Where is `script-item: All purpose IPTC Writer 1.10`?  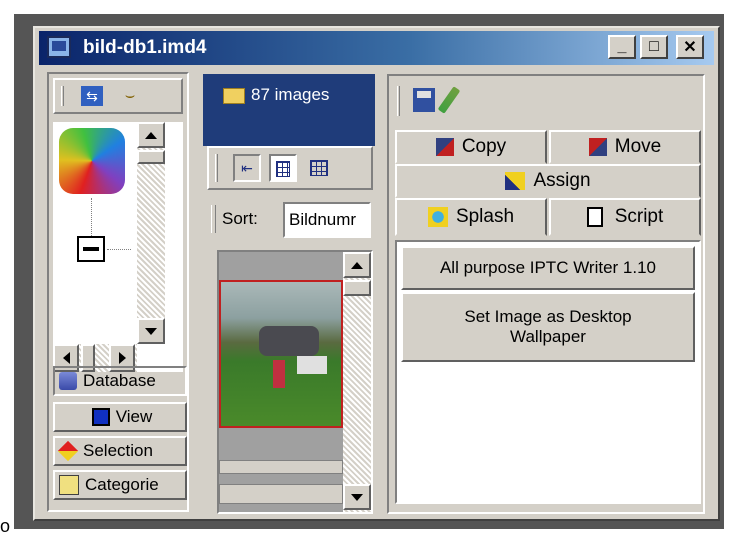 script-item: All purpose IPTC Writer 1.10 is located at coordinates (548, 268).